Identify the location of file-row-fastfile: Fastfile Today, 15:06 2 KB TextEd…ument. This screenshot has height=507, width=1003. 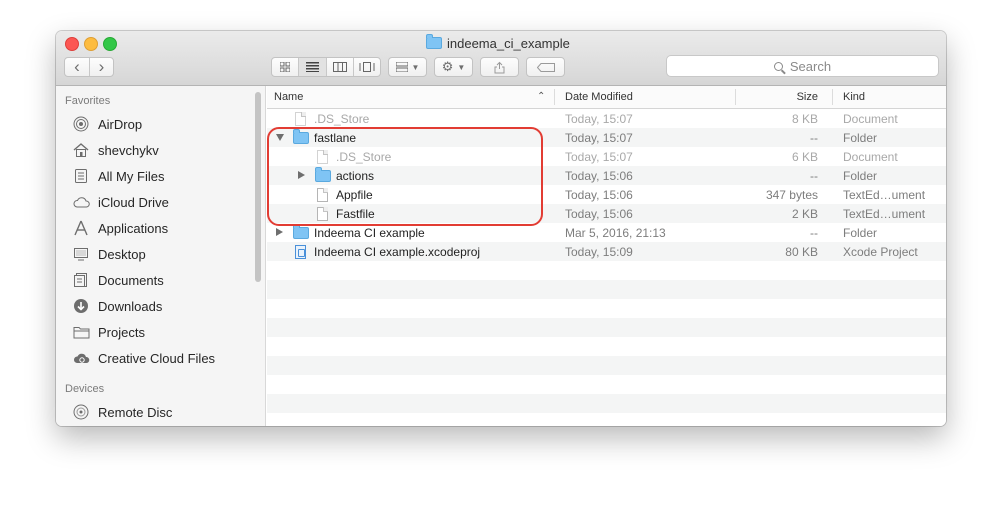
(606, 213).